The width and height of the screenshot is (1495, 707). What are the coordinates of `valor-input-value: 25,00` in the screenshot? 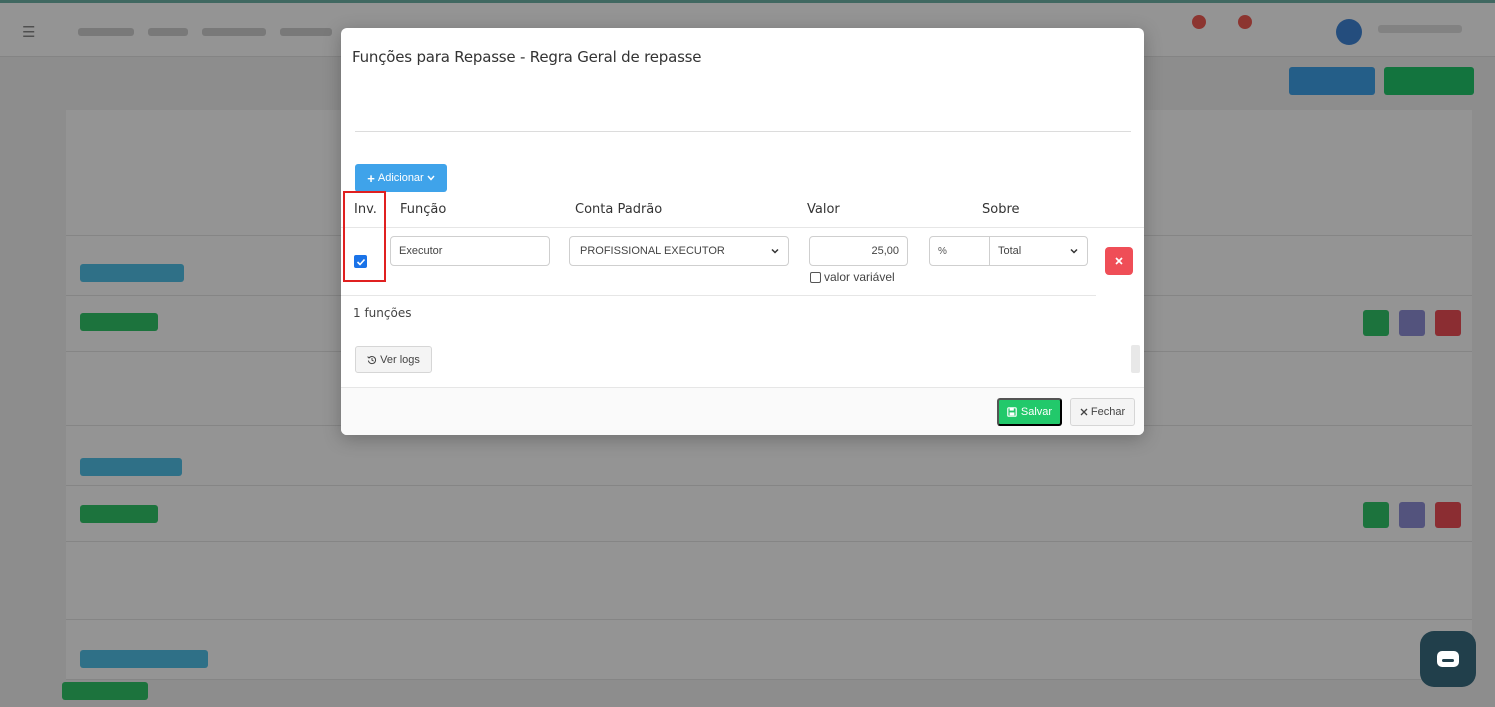 It's located at (885, 251).